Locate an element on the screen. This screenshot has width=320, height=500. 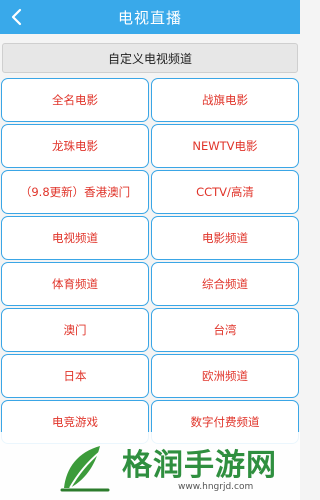
channel-button: 体育频道 is located at coordinates (75, 284).